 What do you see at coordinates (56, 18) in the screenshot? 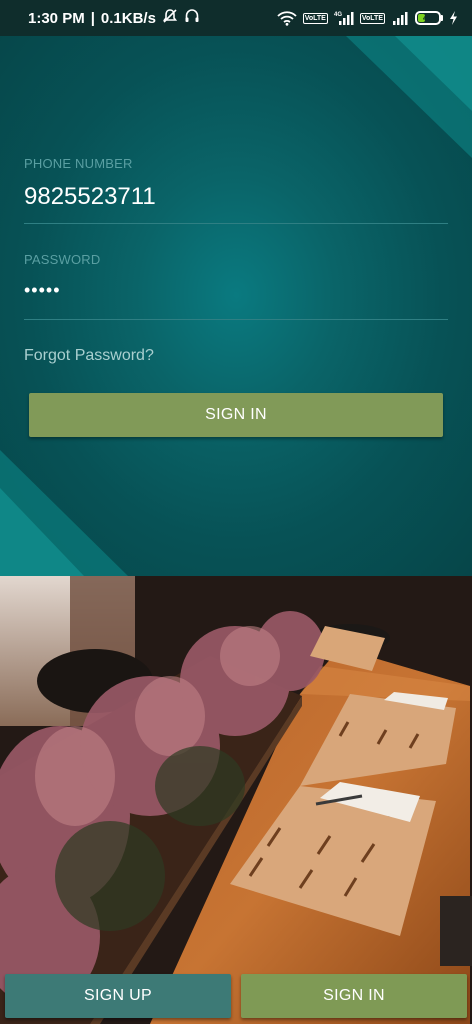
I see `status-time: 1:30 PM` at bounding box center [56, 18].